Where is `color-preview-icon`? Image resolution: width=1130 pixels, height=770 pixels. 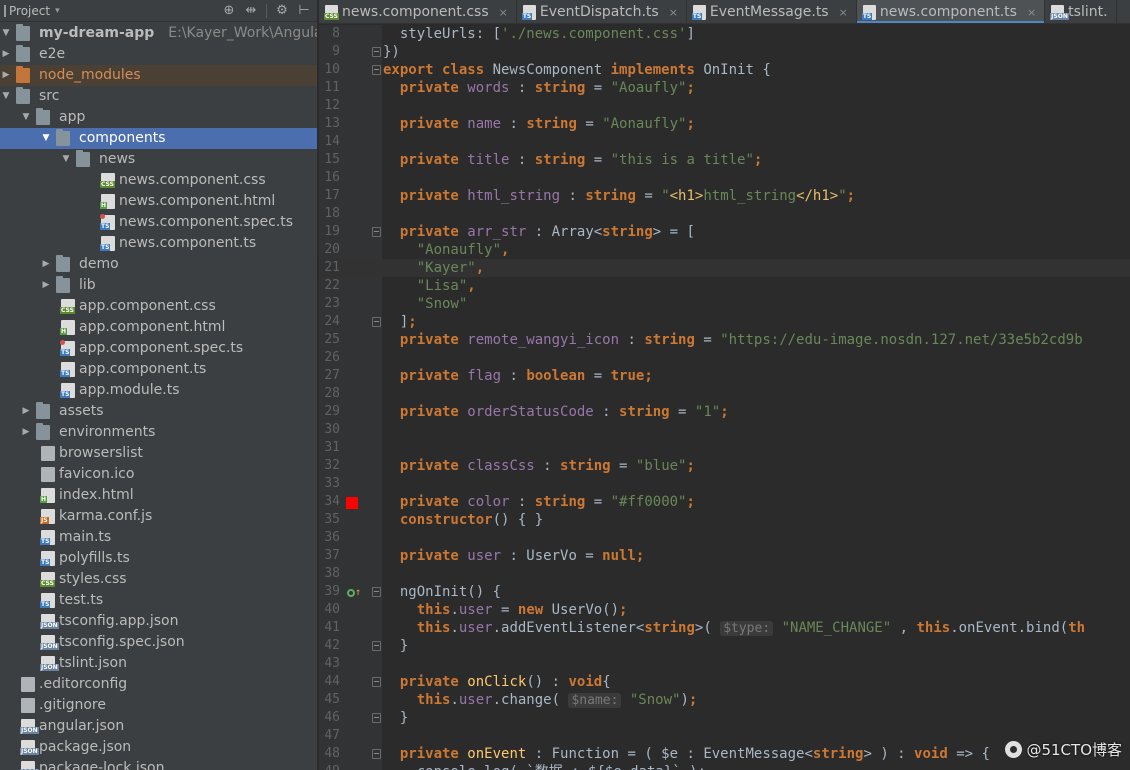 color-preview-icon is located at coordinates (352, 503).